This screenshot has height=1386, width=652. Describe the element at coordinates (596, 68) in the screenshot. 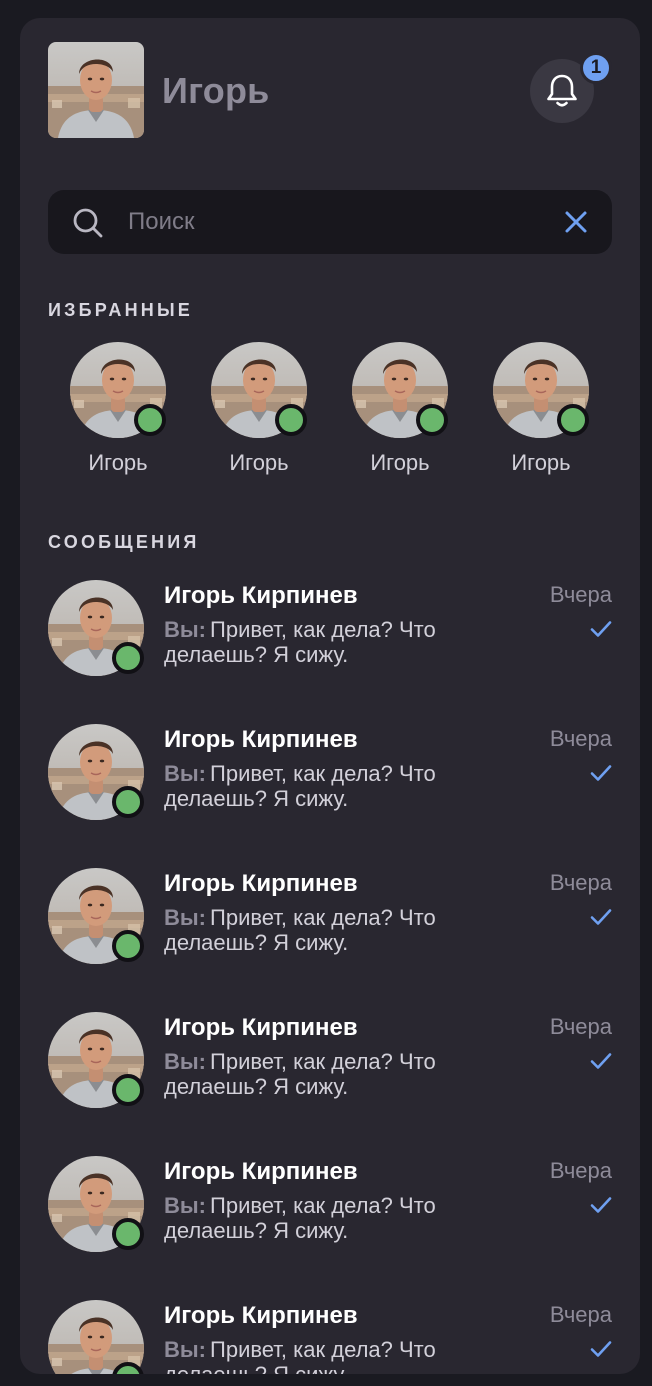

I see `notification-count-badge: 1` at that location.